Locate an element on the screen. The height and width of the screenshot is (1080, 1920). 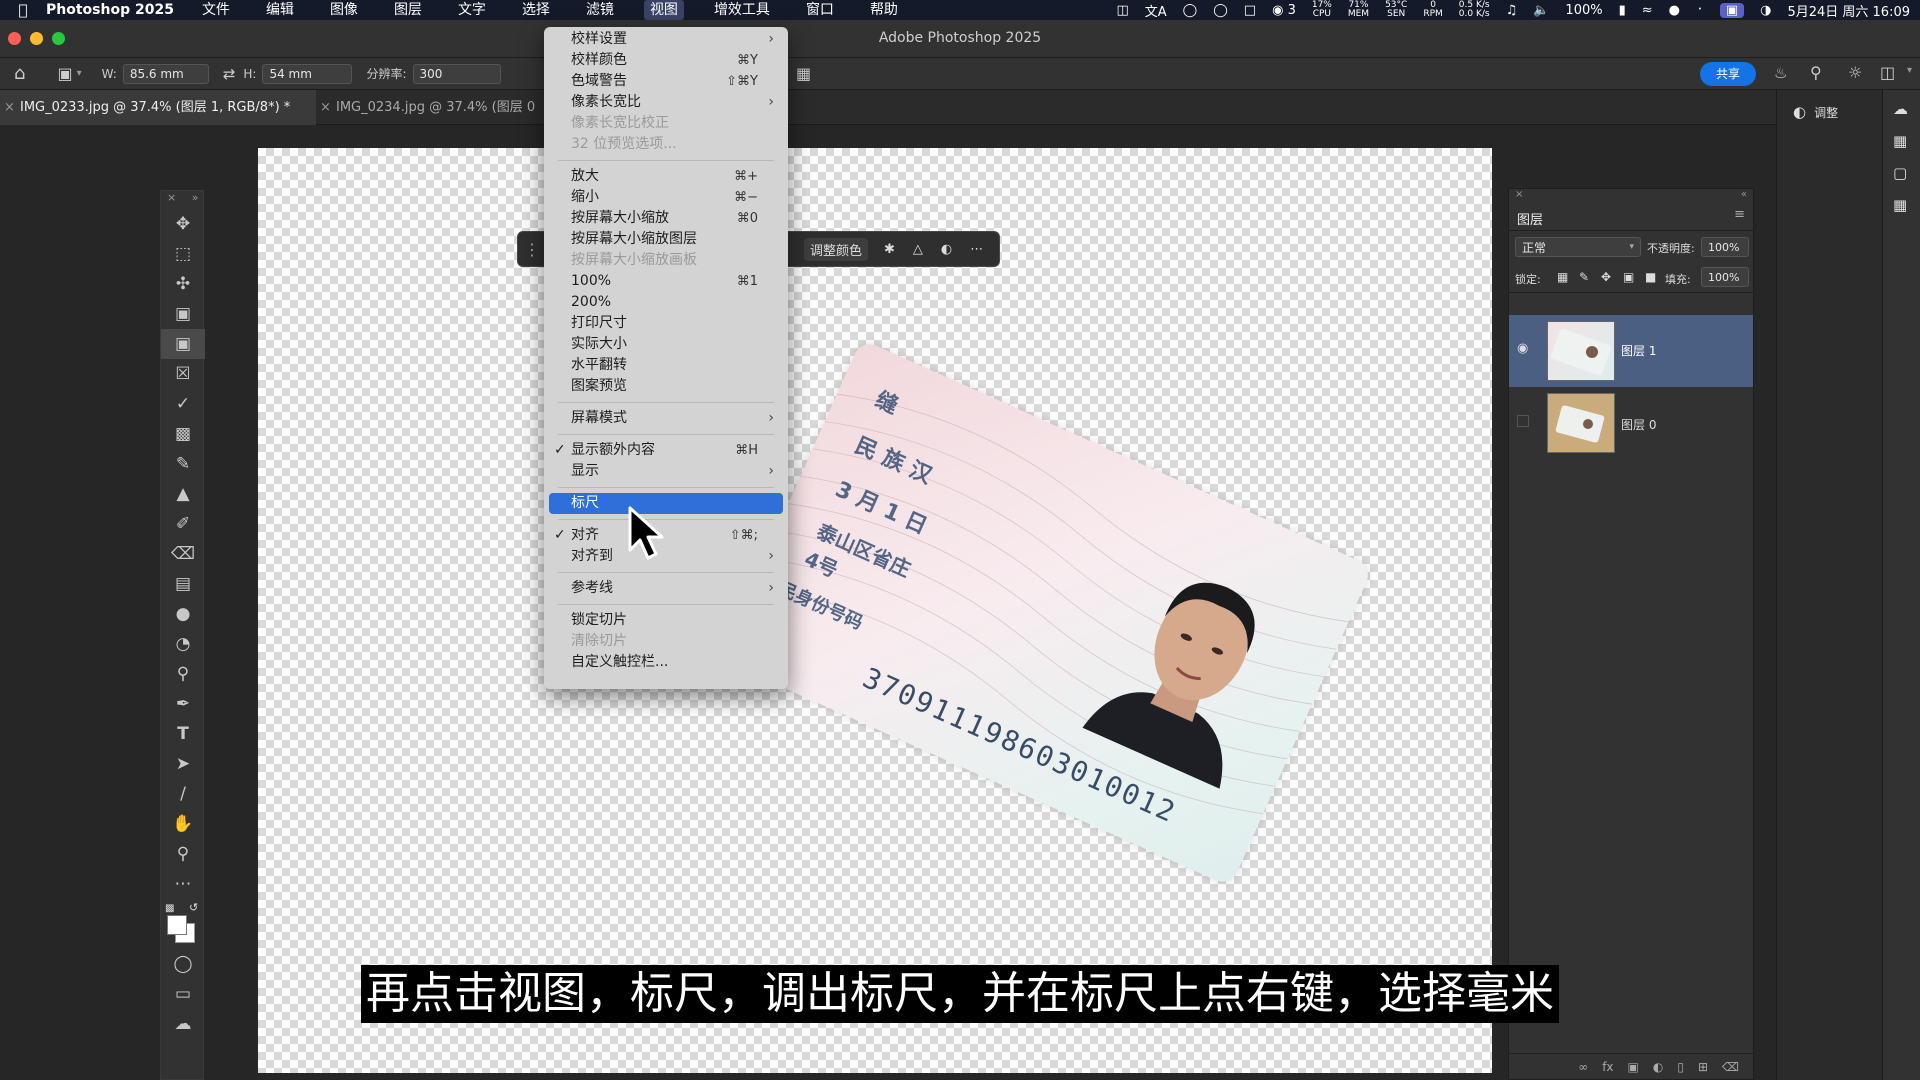
workspace-icon: ◫ is located at coordinates (1887, 72).